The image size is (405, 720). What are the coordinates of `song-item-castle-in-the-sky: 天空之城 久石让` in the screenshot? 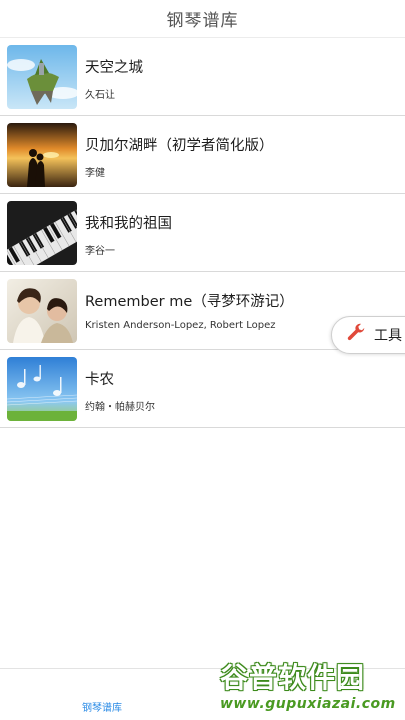 It's located at (202, 77).